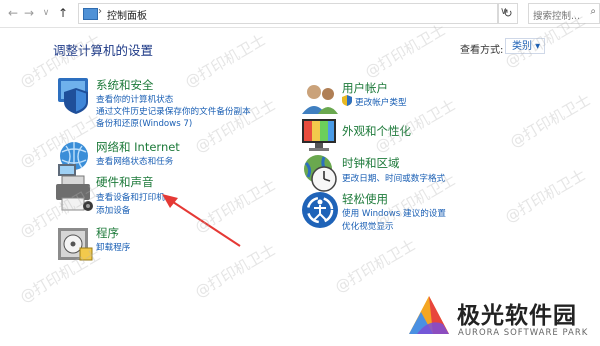  Describe the element at coordinates (368, 226) in the screenshot. I see `link-optimize-visual-display: 优化视觉显示` at that location.